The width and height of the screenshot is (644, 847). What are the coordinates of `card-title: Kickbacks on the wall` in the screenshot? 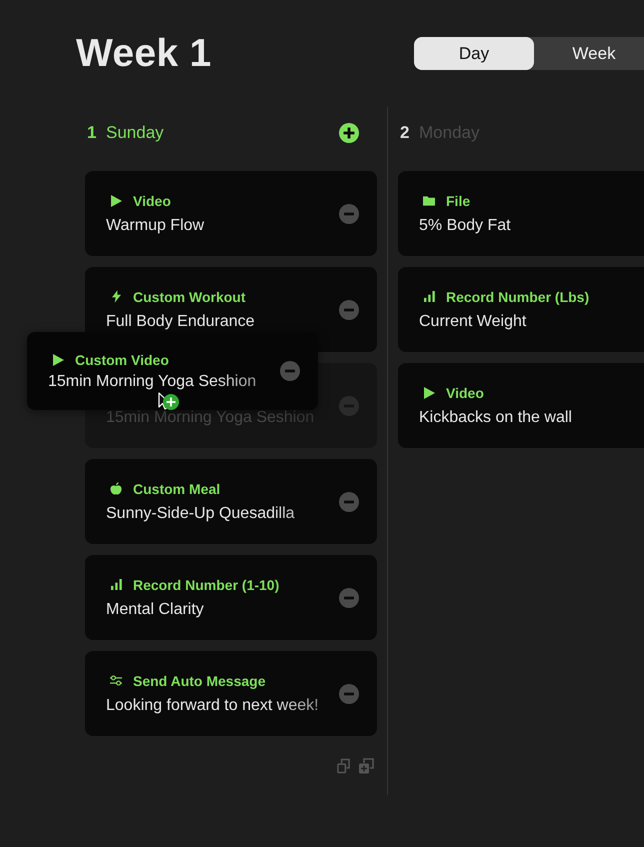 It's located at (495, 418).